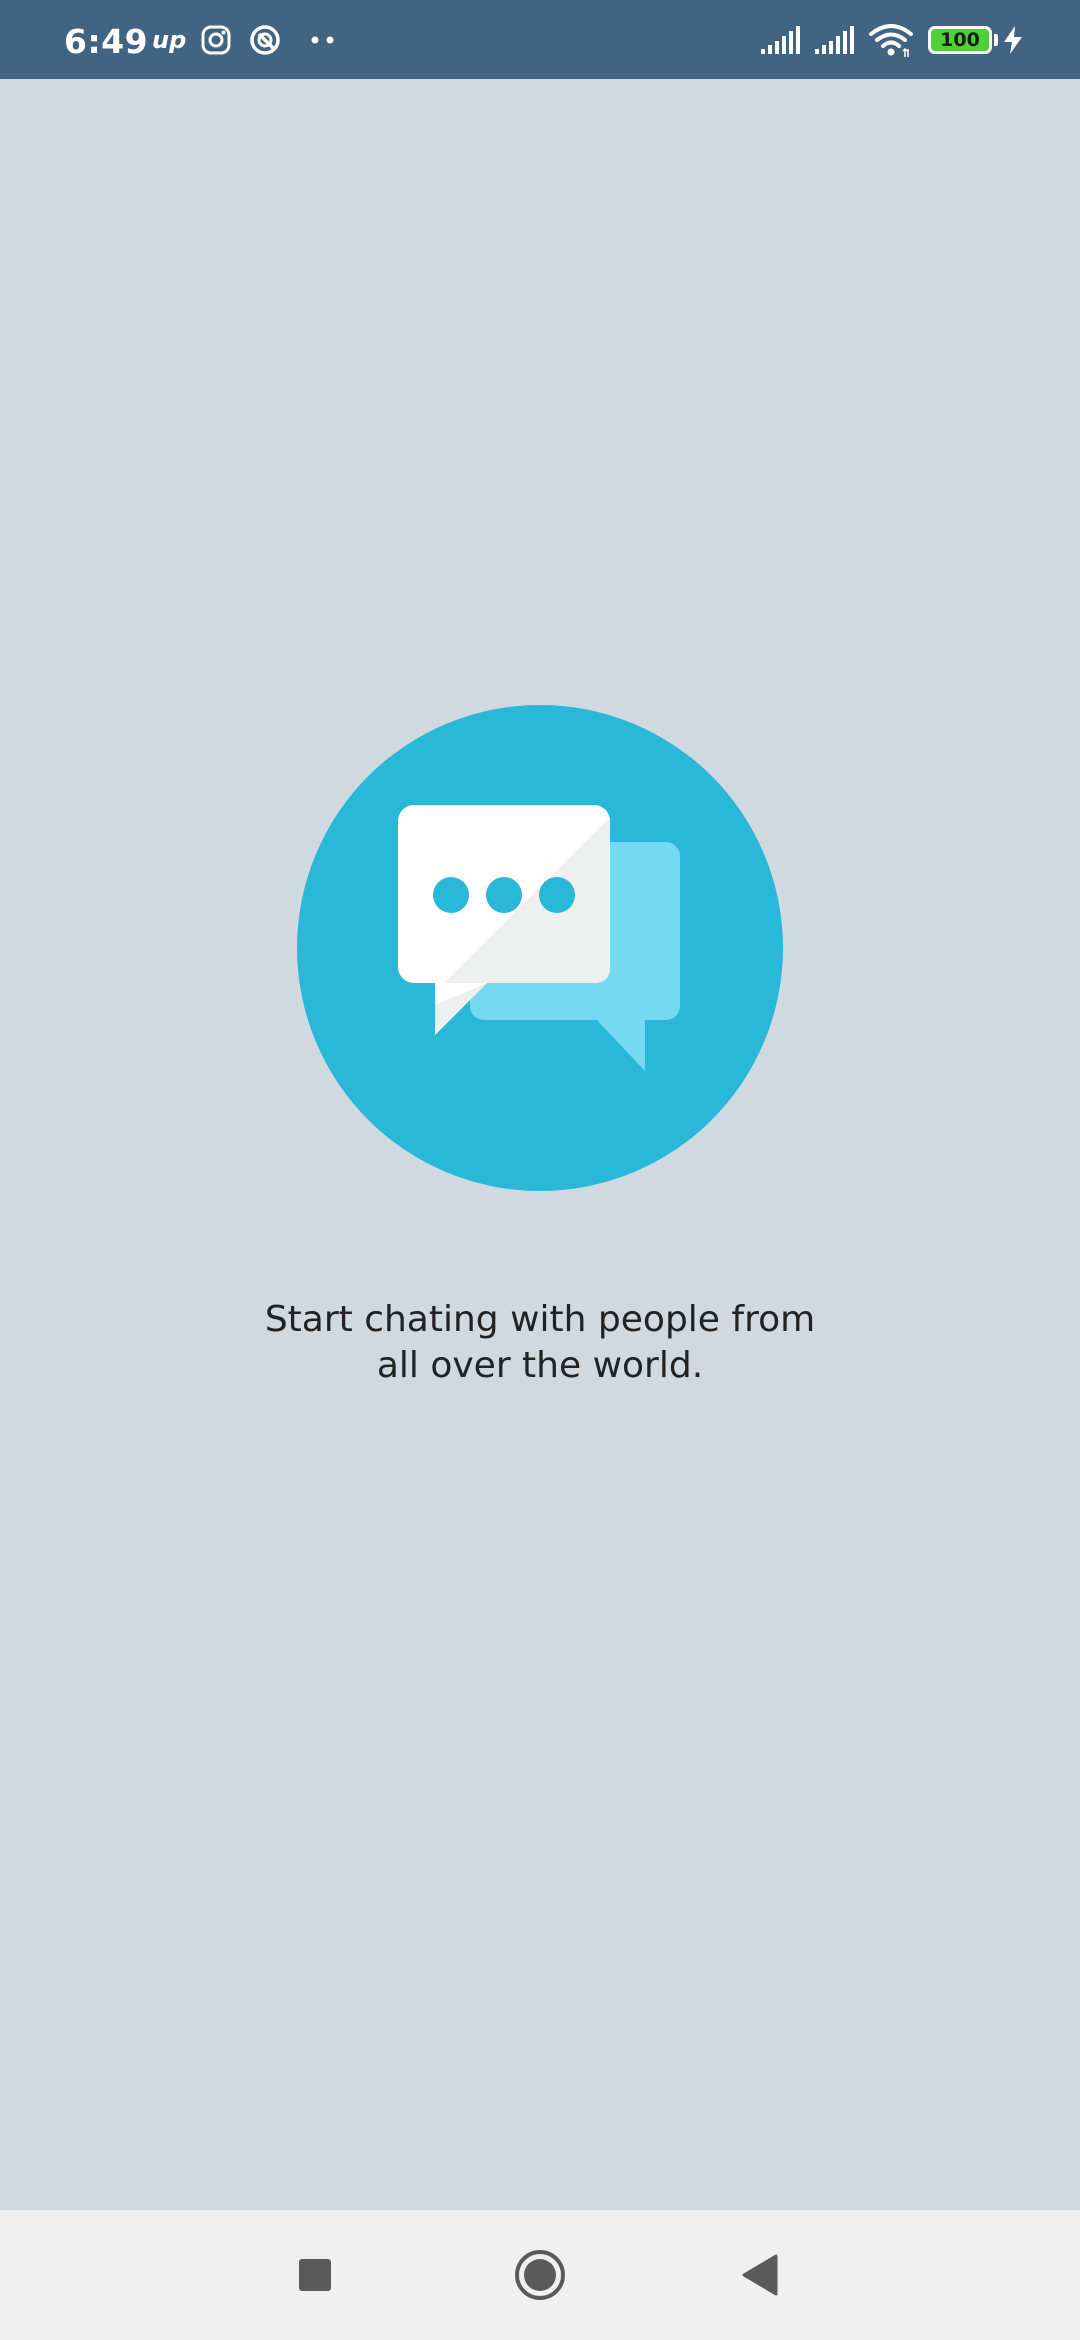  I want to click on assistant-icon, so click(265, 39).